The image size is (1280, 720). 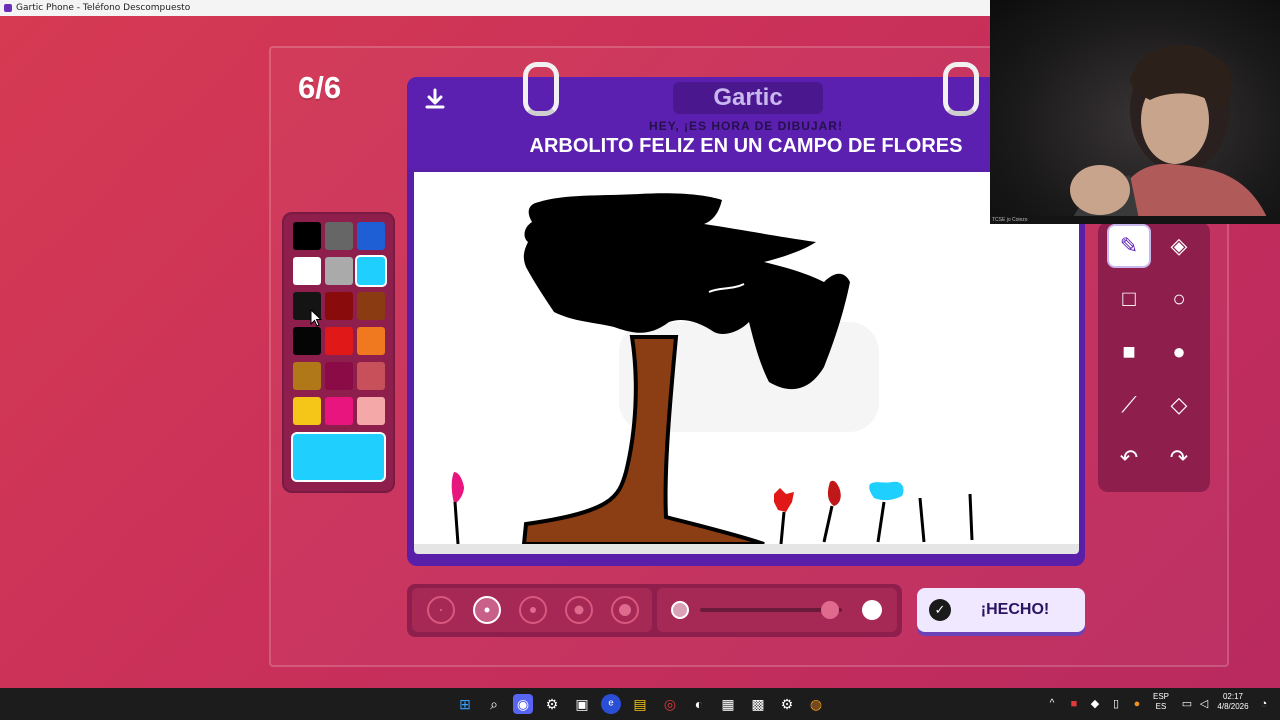 I want to click on download-icon, so click(x=435, y=99).